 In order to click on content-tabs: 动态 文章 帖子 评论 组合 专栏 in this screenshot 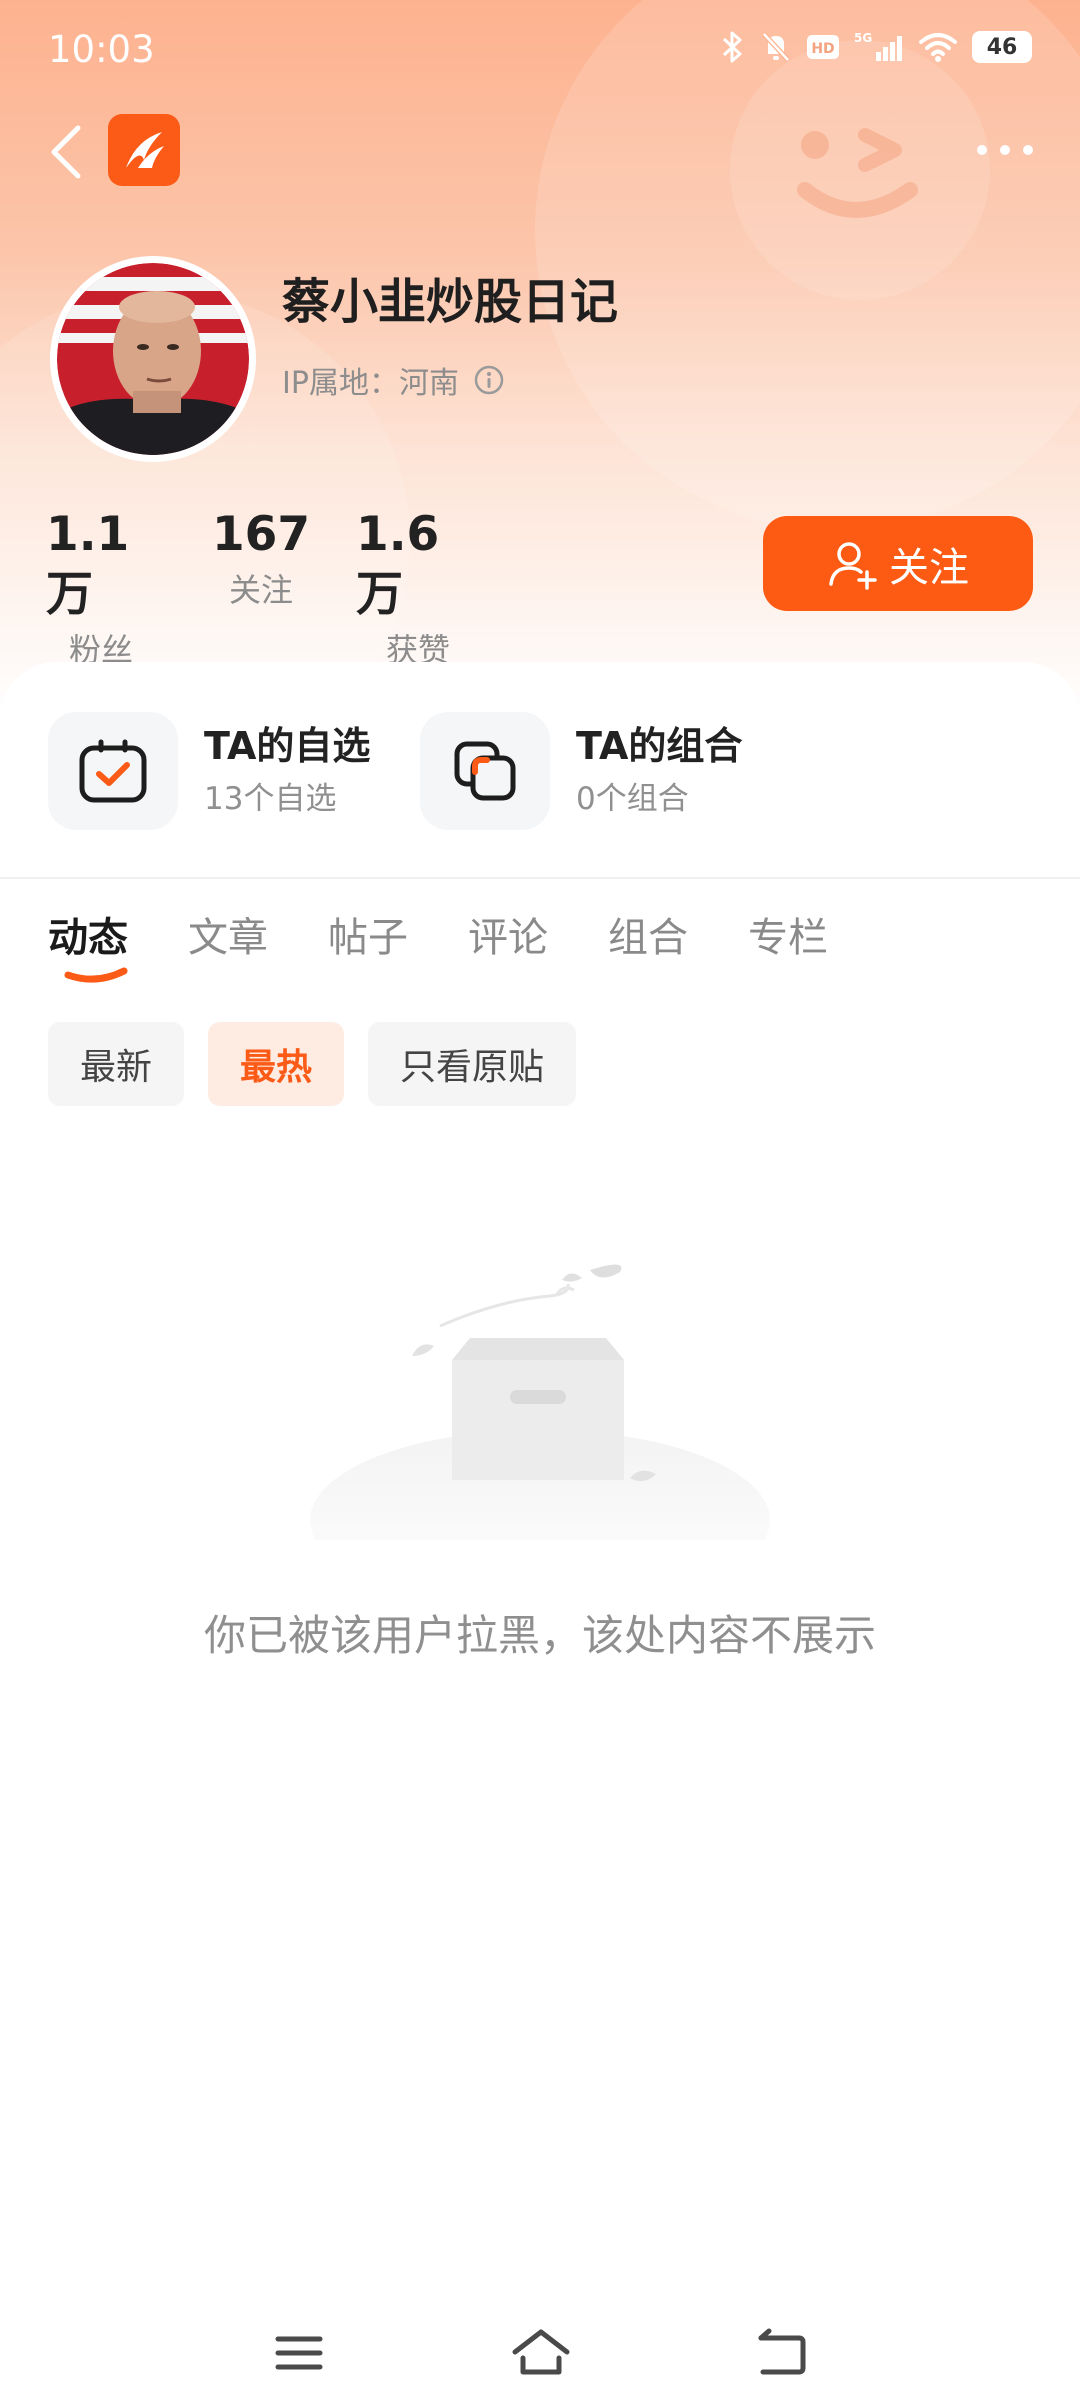, I will do `click(438, 944)`.